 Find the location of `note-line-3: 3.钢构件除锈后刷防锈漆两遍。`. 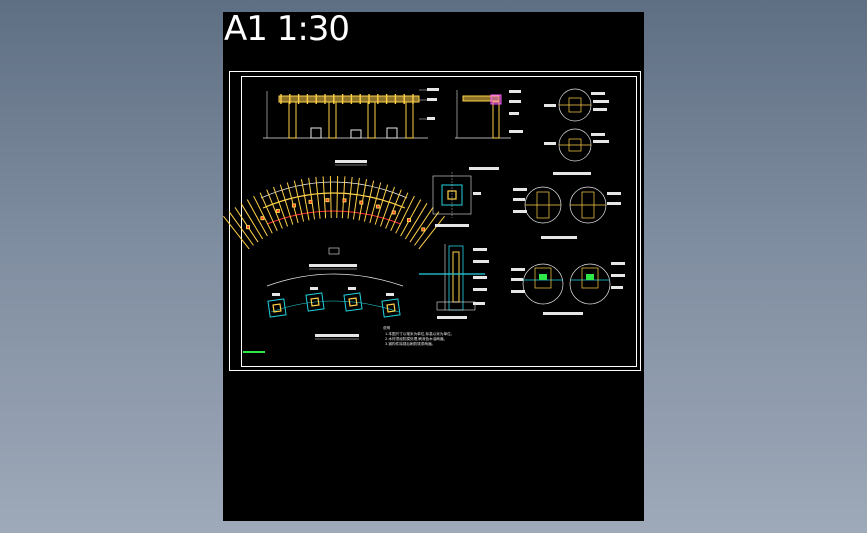

note-line-3: 3.钢构件除锈后刷防锈漆两遍。 is located at coordinates (410, 343).